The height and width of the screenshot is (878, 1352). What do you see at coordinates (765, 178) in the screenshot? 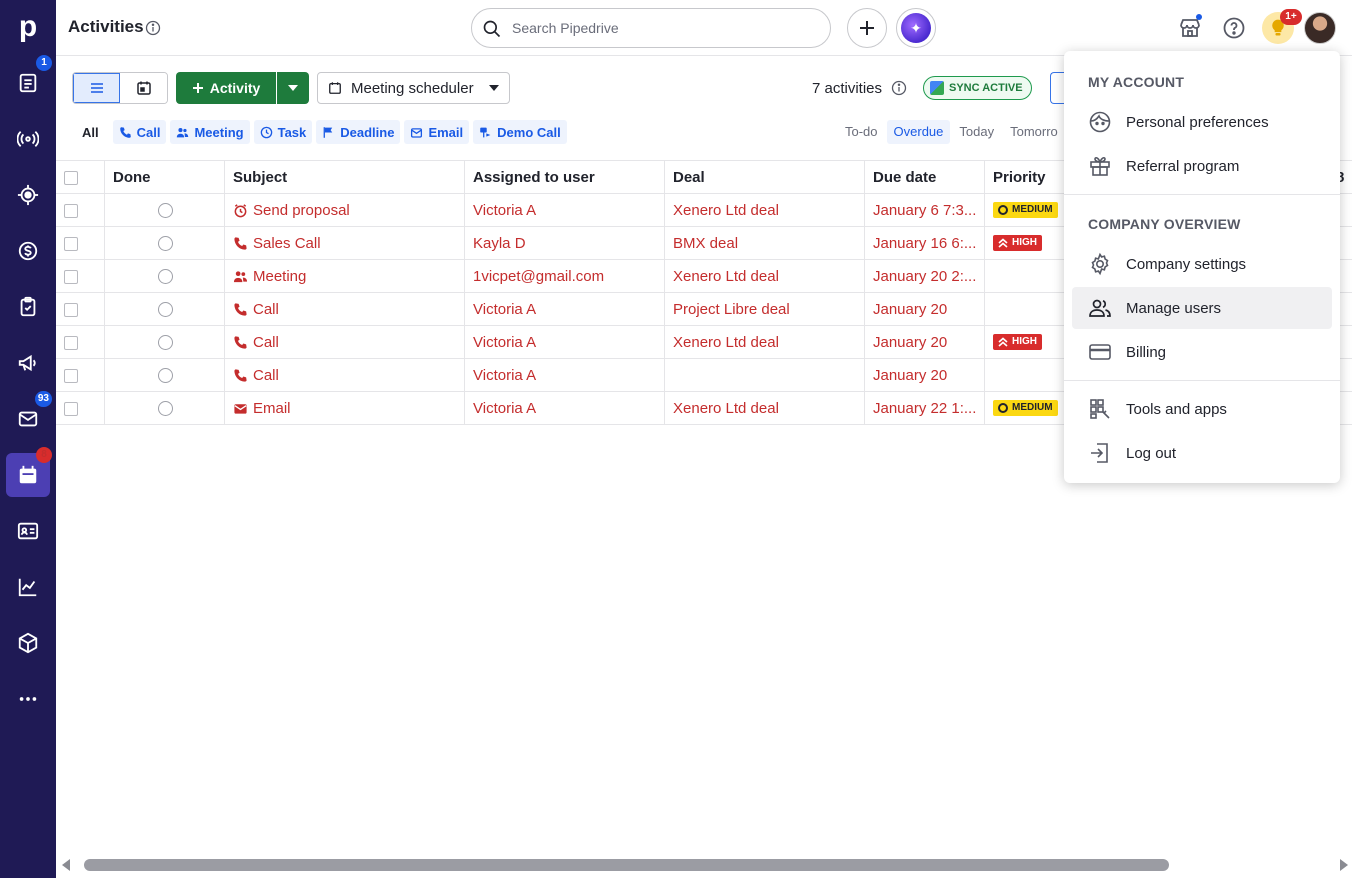
I see `column-header-deal: Deal` at bounding box center [765, 178].